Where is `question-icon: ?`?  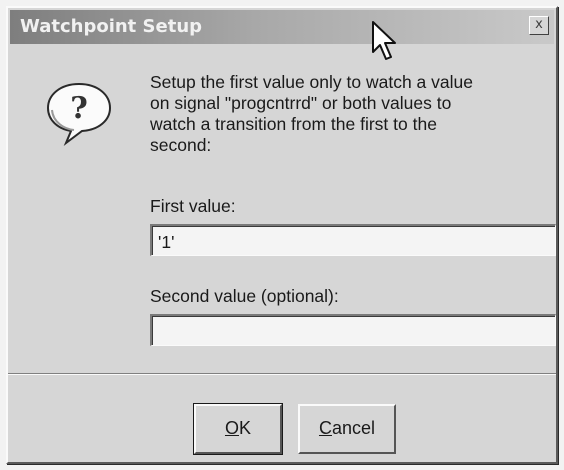 question-icon: ? is located at coordinates (79, 114).